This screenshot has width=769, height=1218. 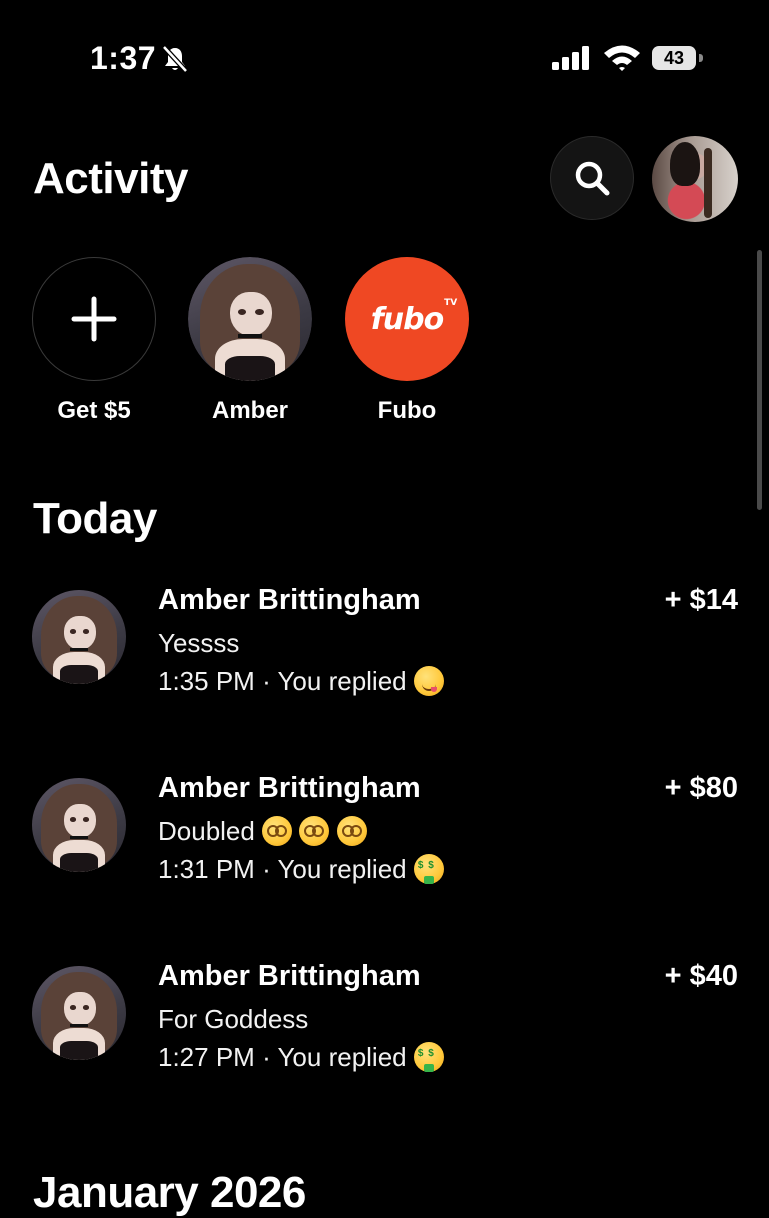 What do you see at coordinates (123, 58) in the screenshot?
I see `status-time: 1:37` at bounding box center [123, 58].